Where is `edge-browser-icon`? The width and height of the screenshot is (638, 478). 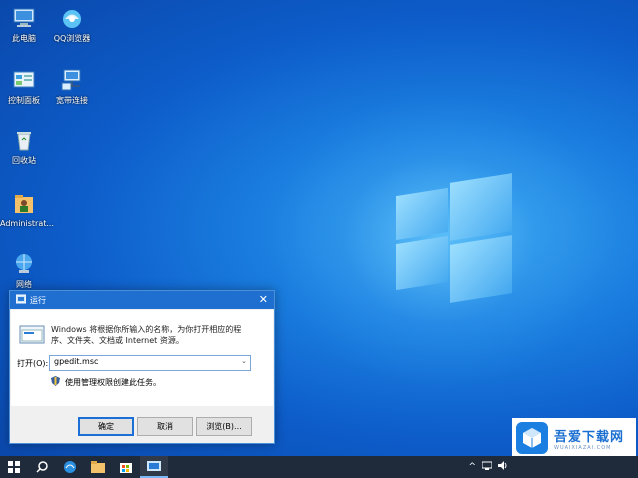
edge-browser-icon is located at coordinates (70, 467).